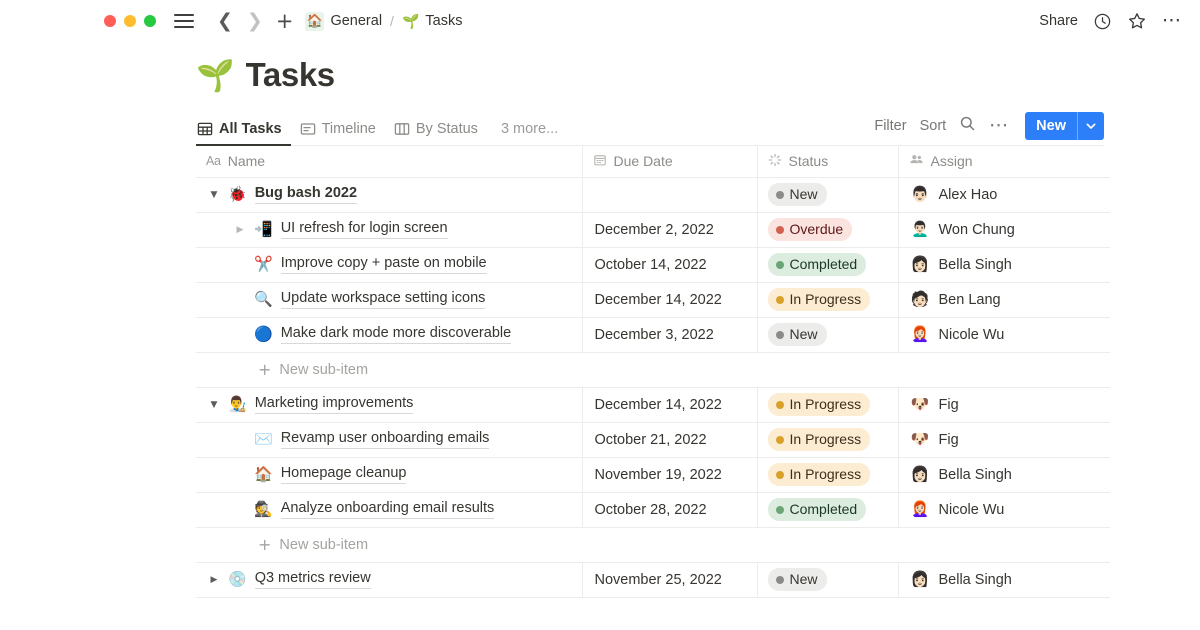  I want to click on cell-due-date, so click(670, 195).